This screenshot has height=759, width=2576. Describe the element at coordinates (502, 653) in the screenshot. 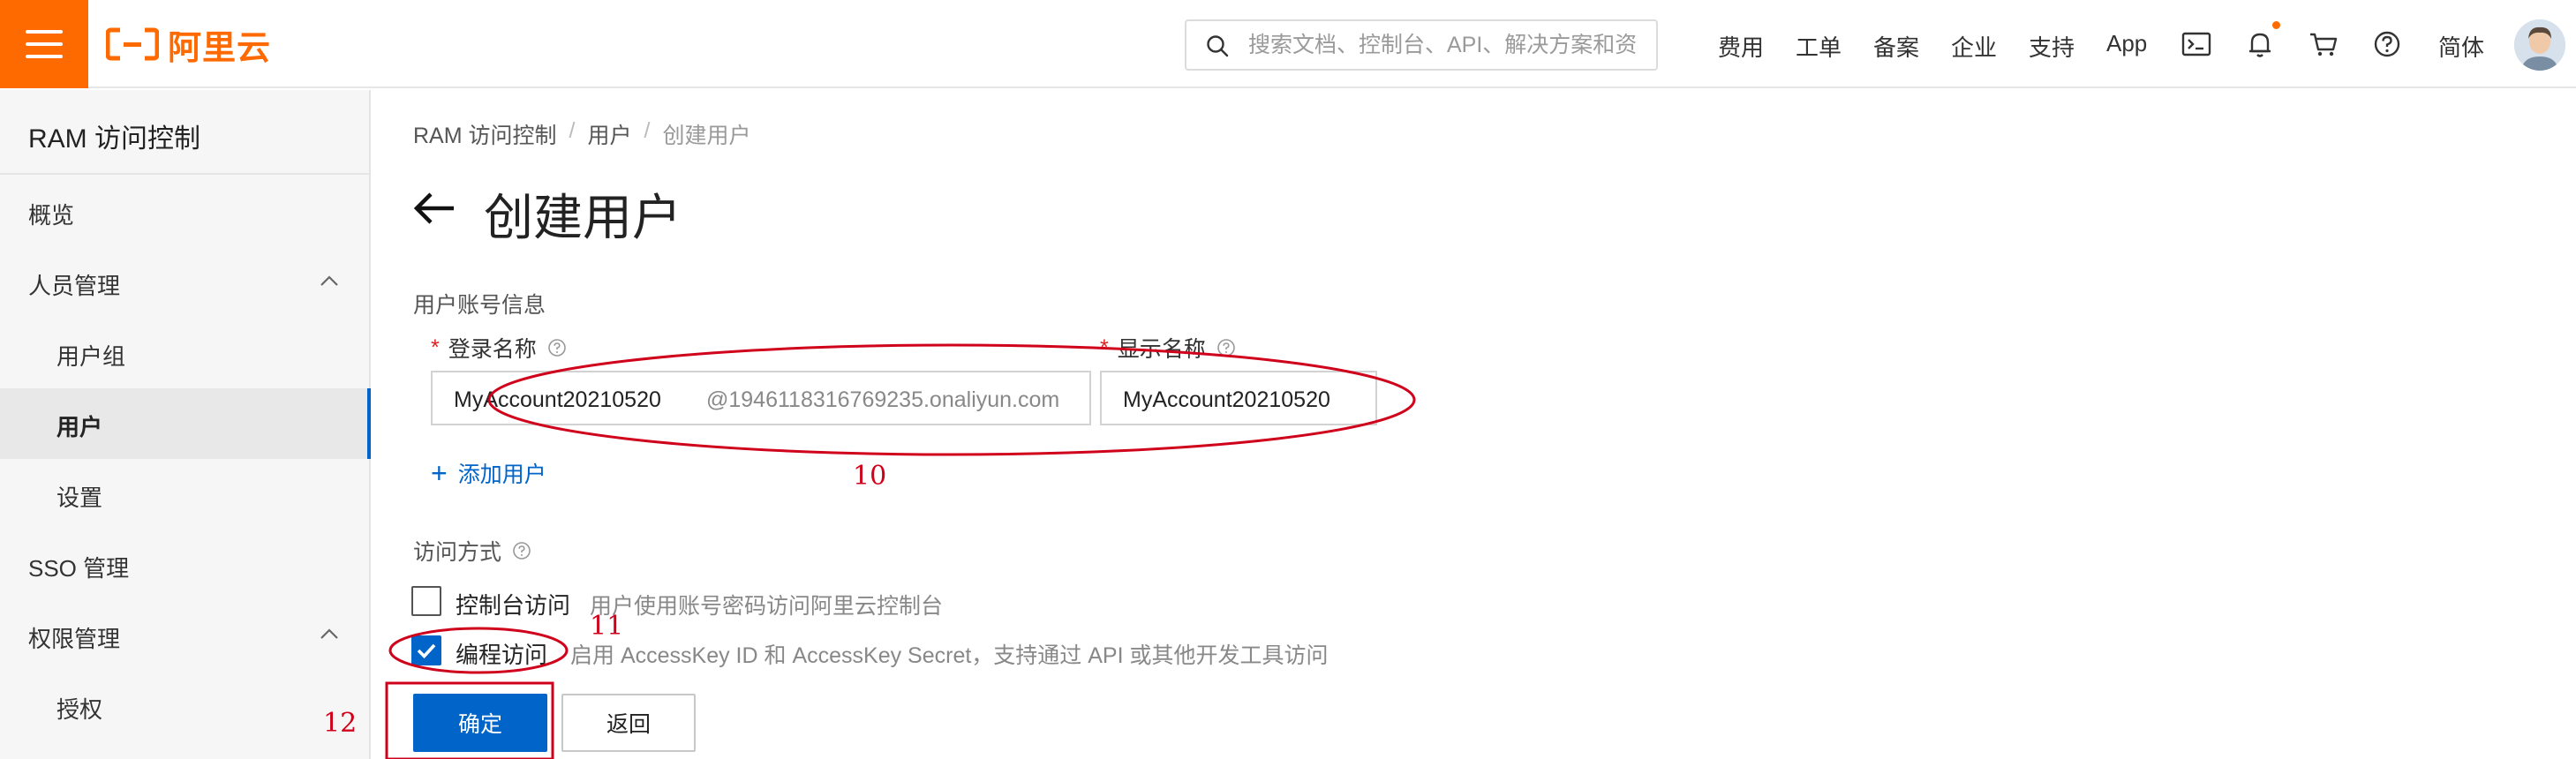

I see `programmatic-access-label: 编程访问` at that location.